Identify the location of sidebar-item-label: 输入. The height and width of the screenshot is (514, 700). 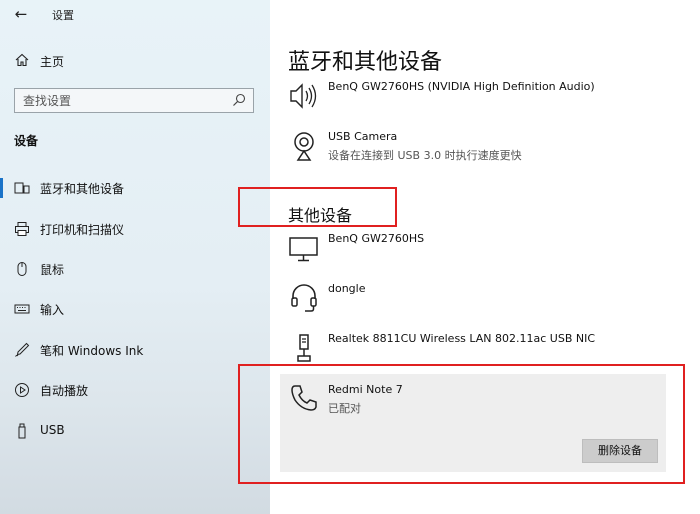
(52, 310).